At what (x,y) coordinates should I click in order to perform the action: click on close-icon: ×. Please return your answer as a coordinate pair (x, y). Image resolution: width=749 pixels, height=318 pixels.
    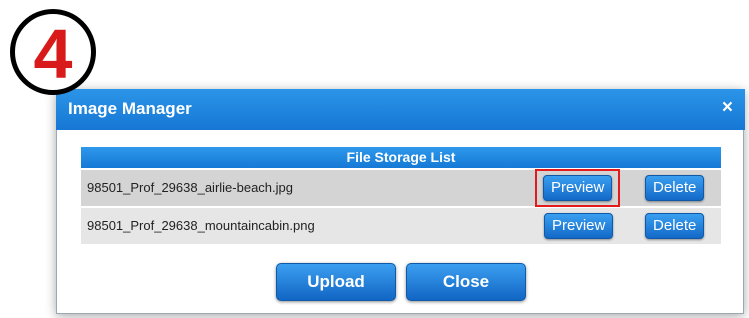
    Looking at the image, I should click on (727, 108).